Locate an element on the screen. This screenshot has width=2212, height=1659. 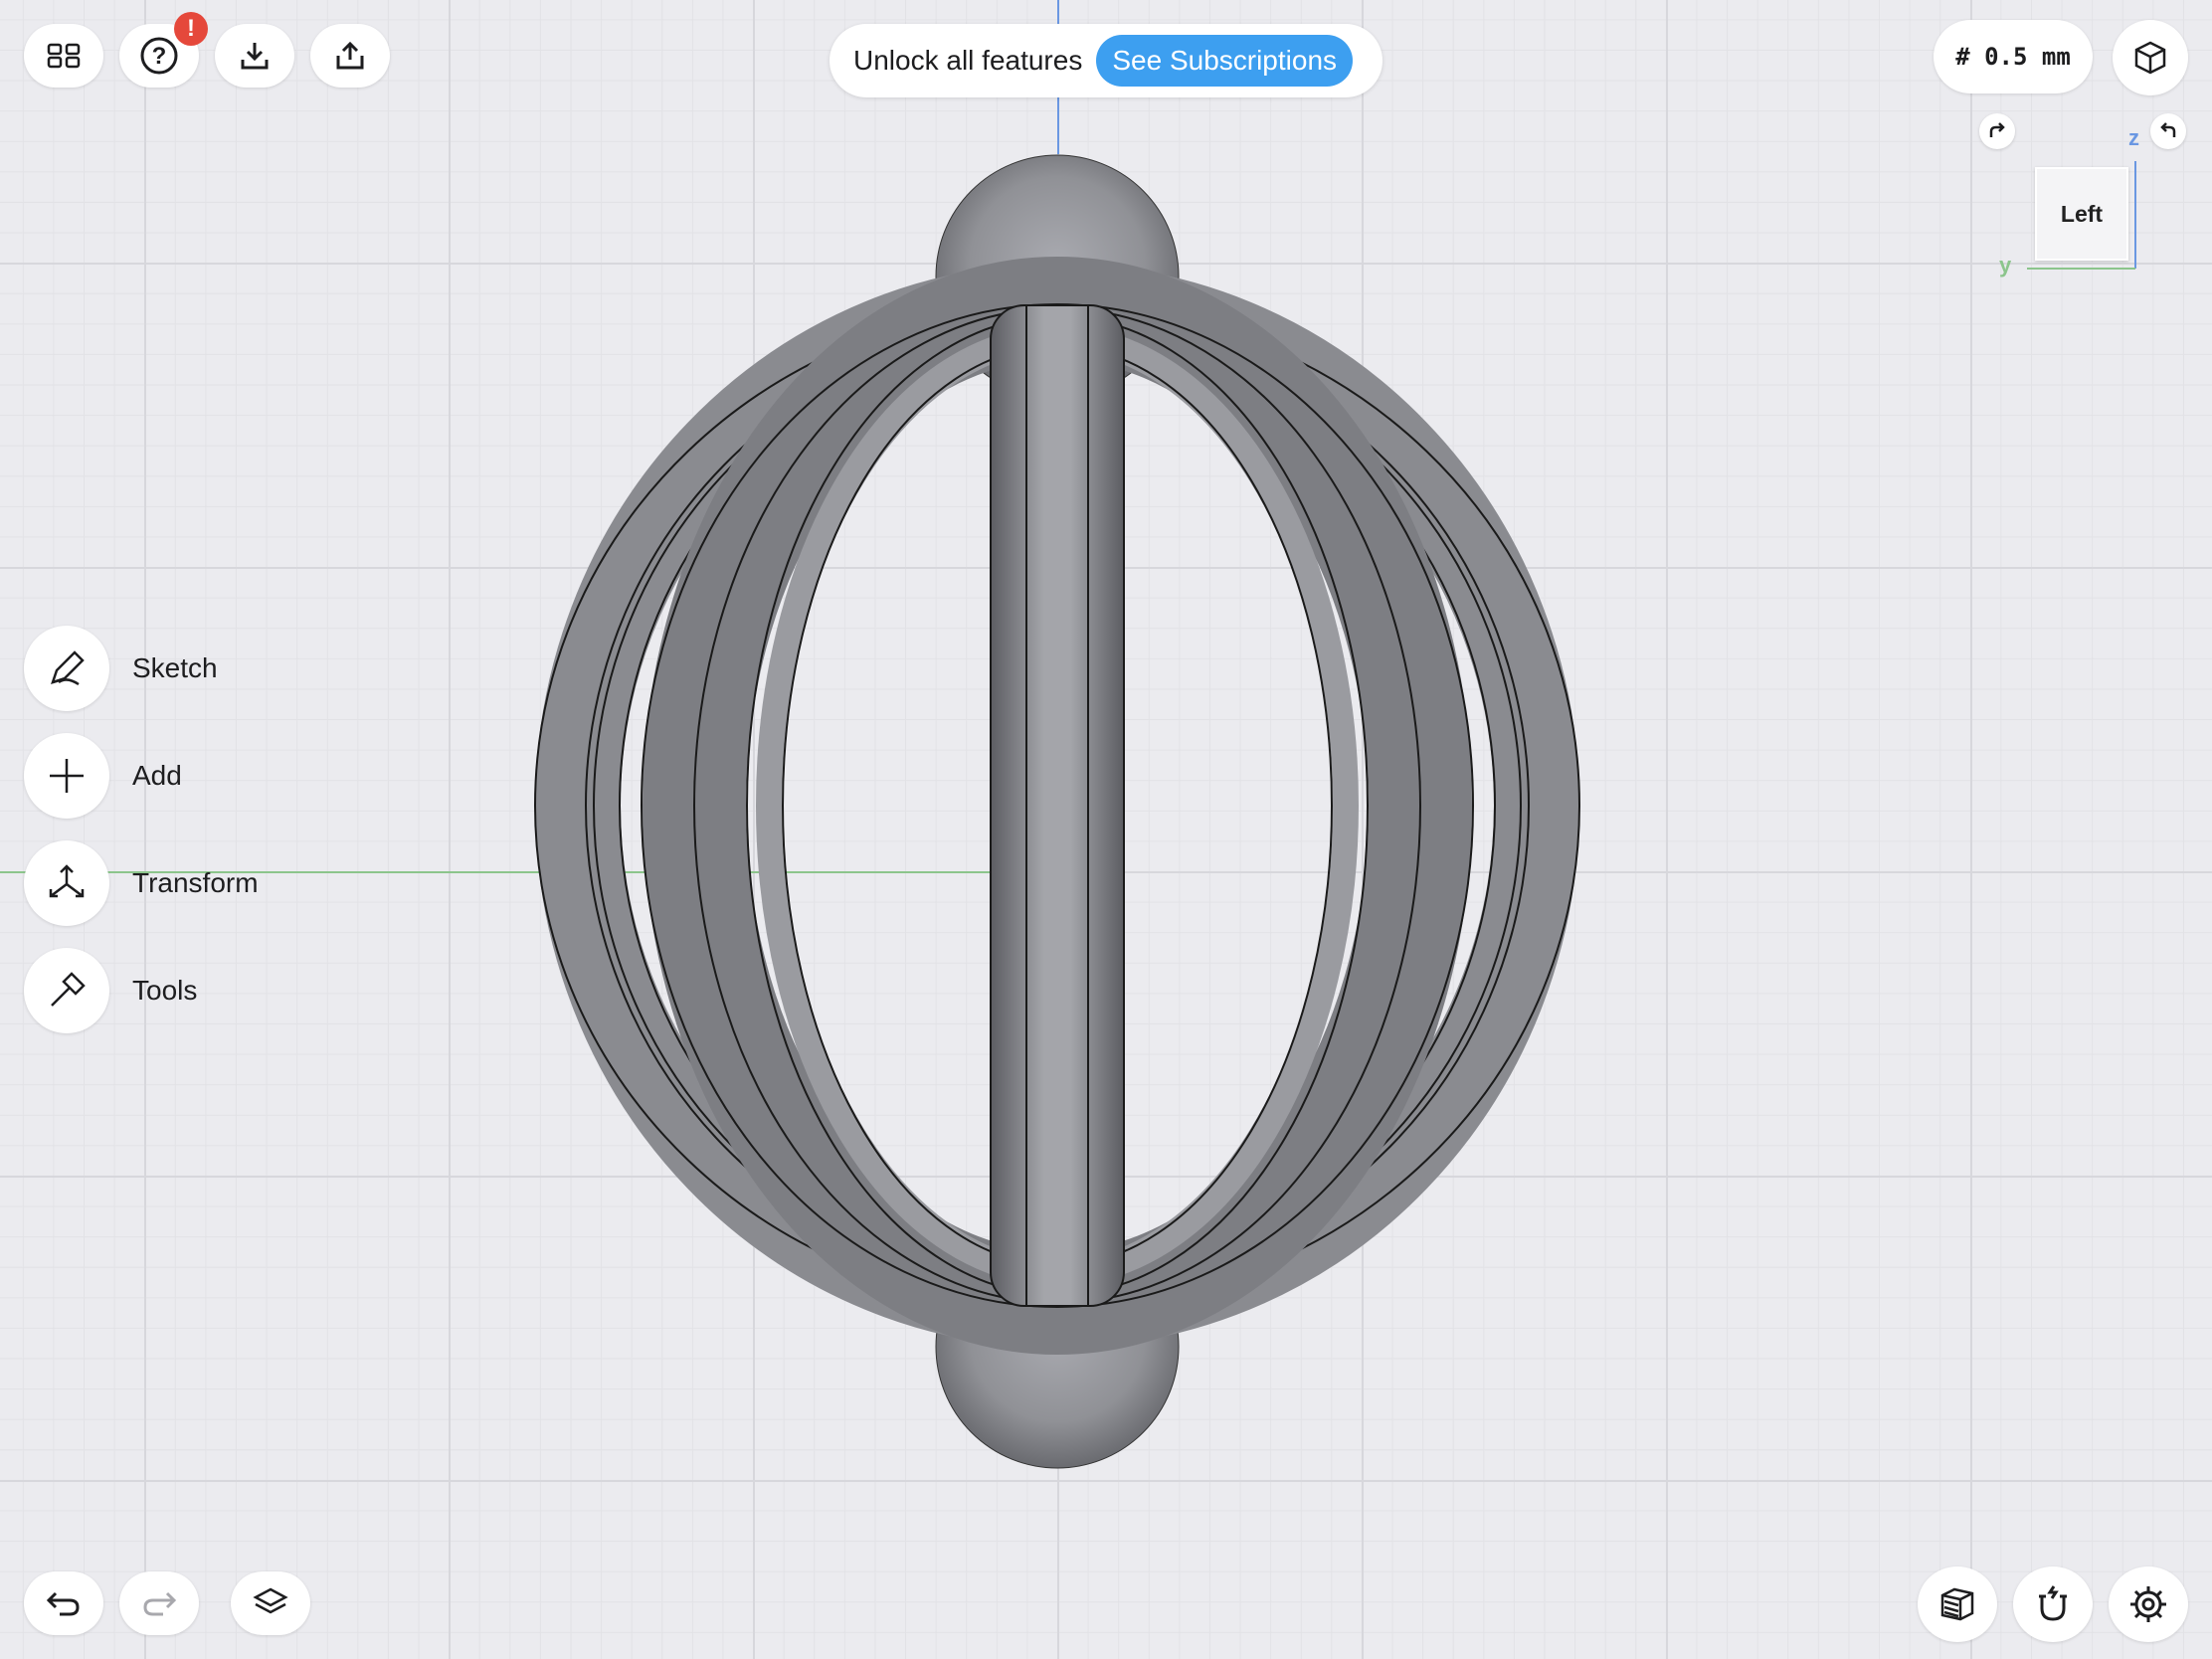
snap-button is located at coordinates (2053, 1604).